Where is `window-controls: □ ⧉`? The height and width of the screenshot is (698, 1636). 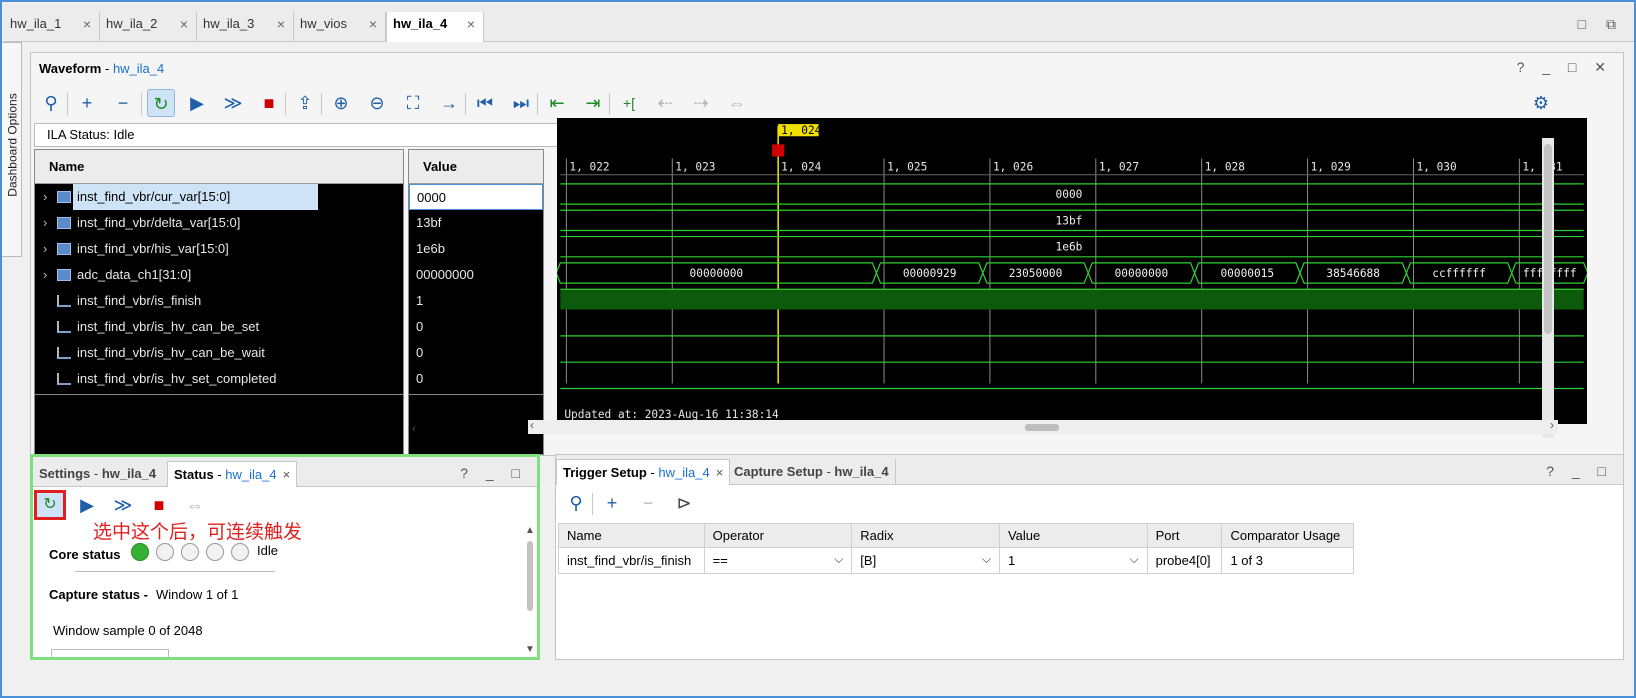 window-controls: □ ⧉ is located at coordinates (1601, 24).